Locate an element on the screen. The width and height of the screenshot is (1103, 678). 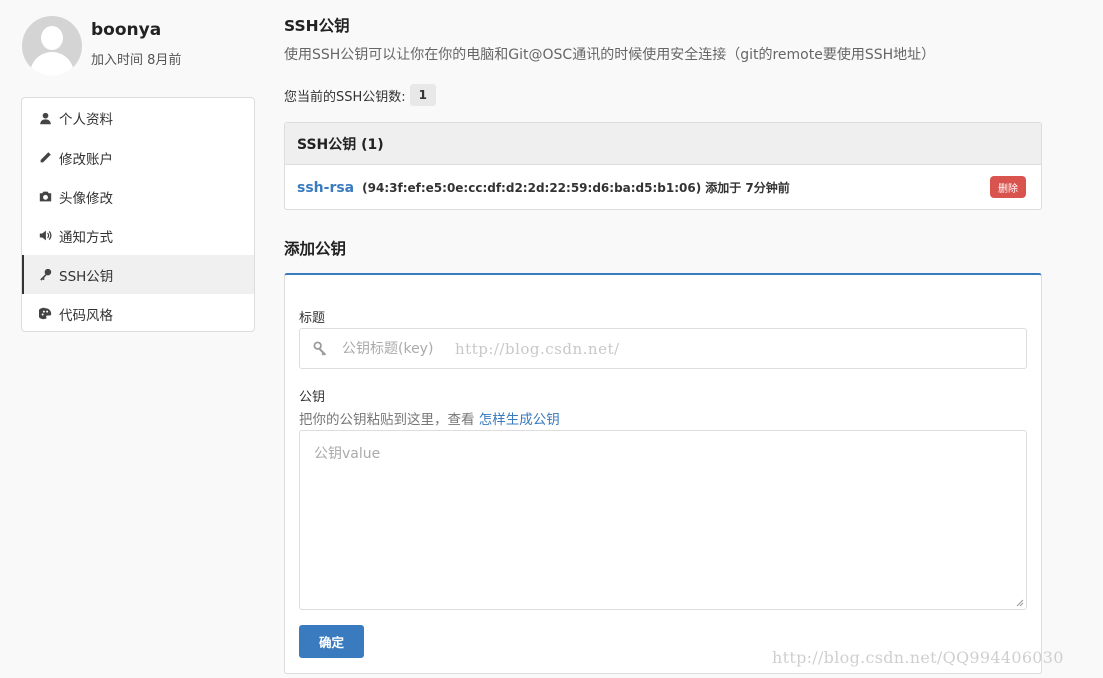
ssh-key-type-link: ssh-rsa is located at coordinates (325, 188).